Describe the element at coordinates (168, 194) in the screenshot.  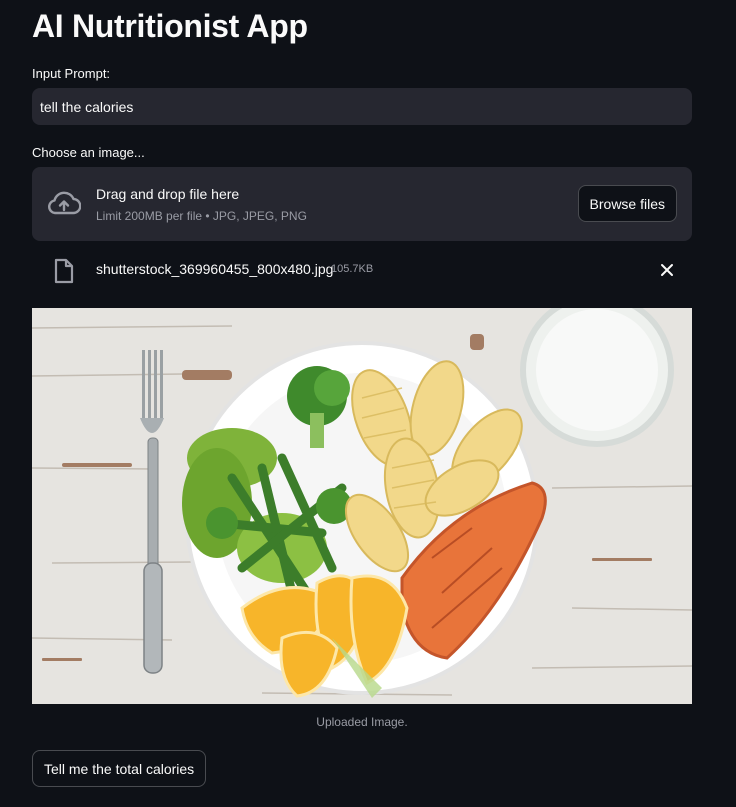
I see `dropzone-title: Drag and drop file here` at that location.